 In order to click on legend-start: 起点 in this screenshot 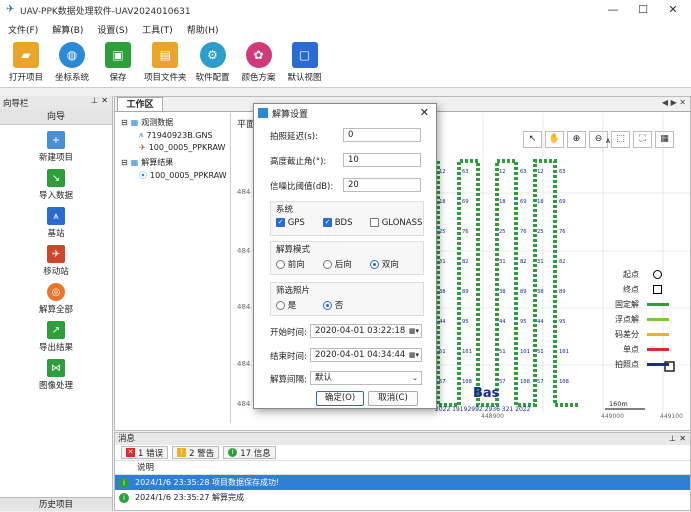, I will do `click(648, 274)`.